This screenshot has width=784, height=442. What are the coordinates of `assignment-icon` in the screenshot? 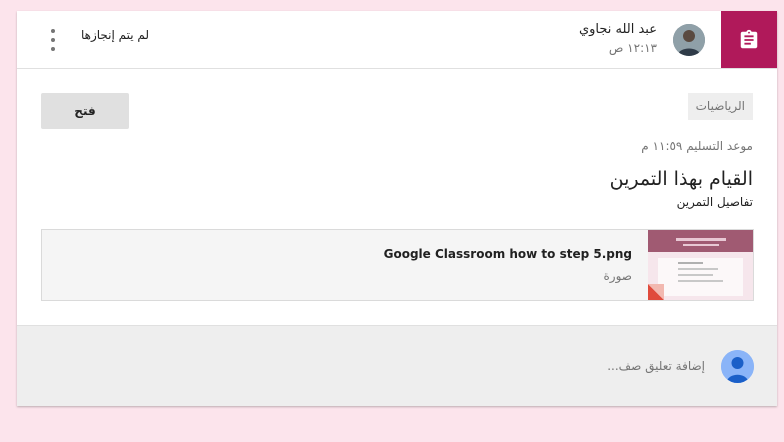 It's located at (749, 38).